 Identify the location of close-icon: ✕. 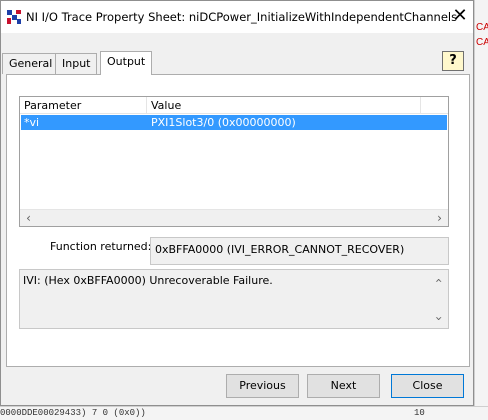
(460, 17).